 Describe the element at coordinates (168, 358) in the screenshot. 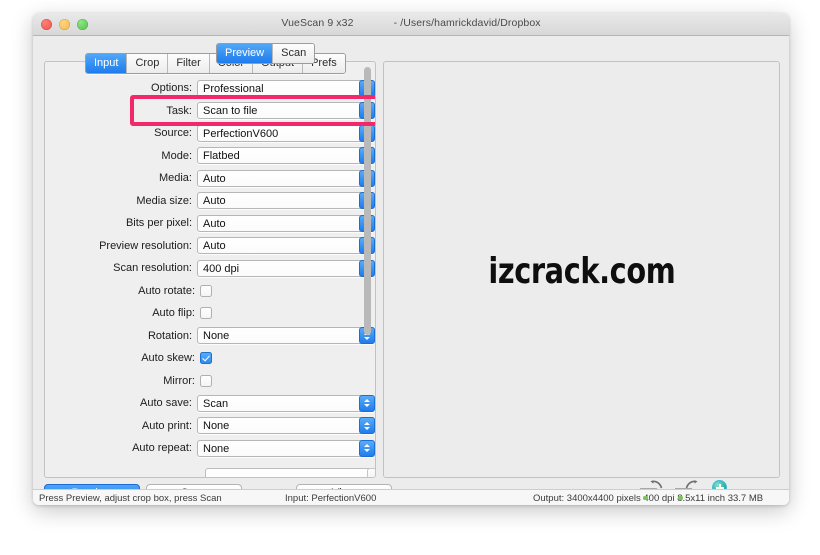

I see `label-auto-skew: Auto skew:` at that location.